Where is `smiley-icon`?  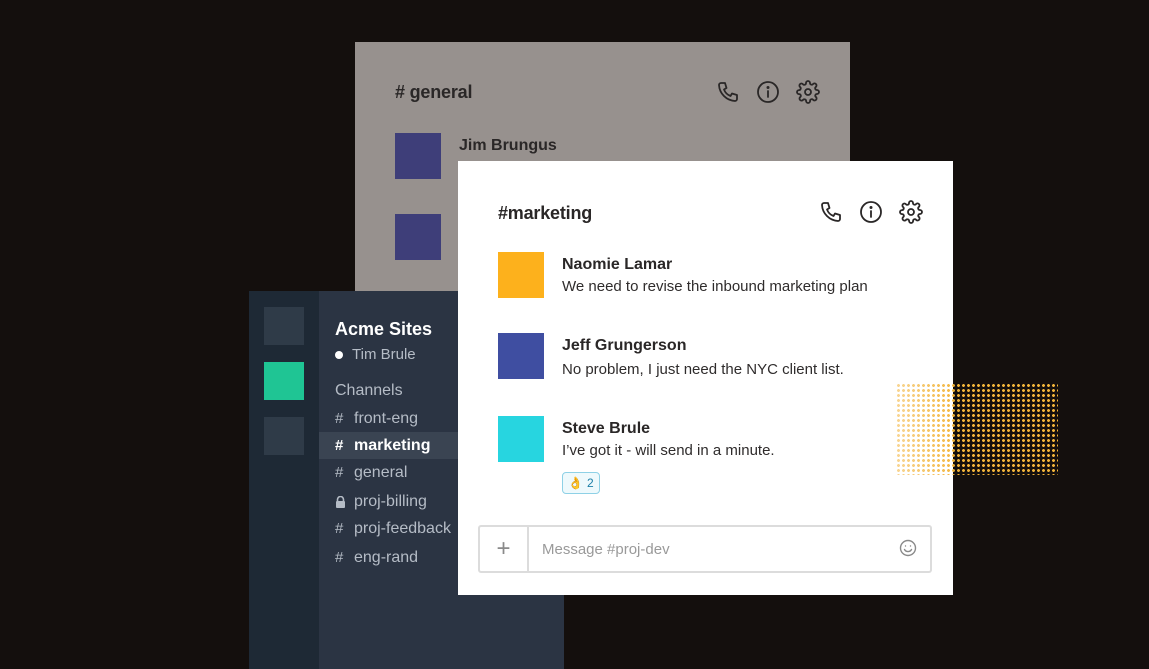
smiley-icon is located at coordinates (908, 550).